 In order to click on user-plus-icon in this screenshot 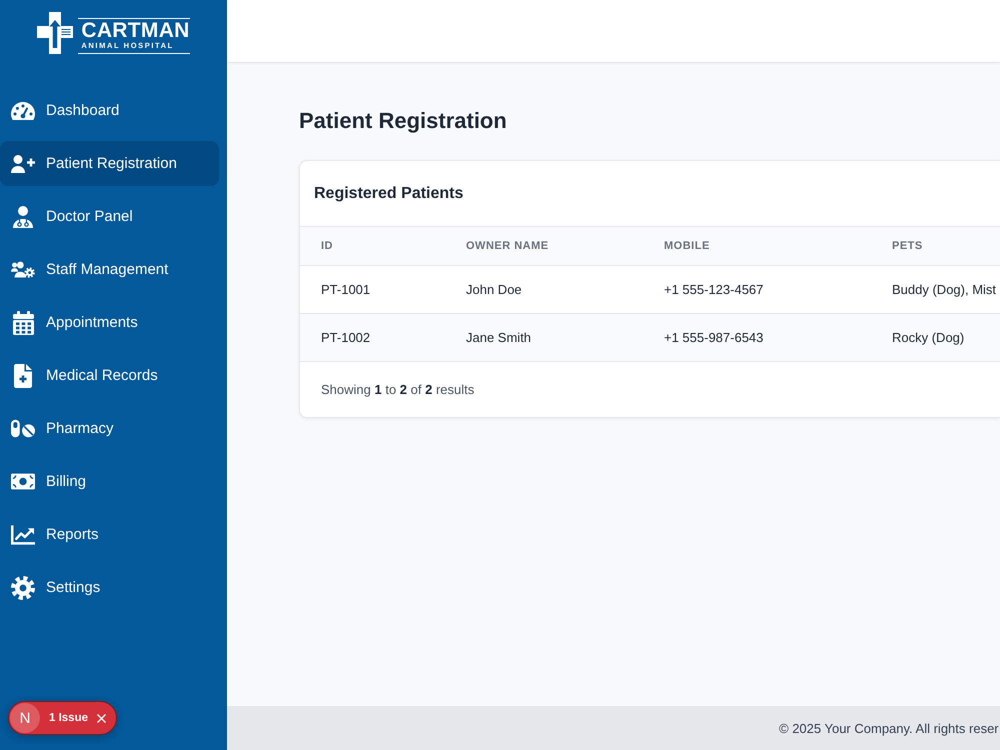, I will do `click(23, 163)`.